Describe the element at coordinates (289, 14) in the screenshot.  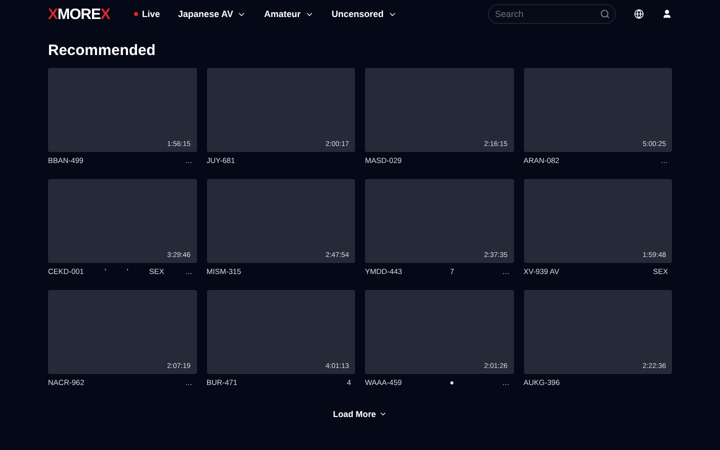
I see `nav-menu: Amateur` at that location.